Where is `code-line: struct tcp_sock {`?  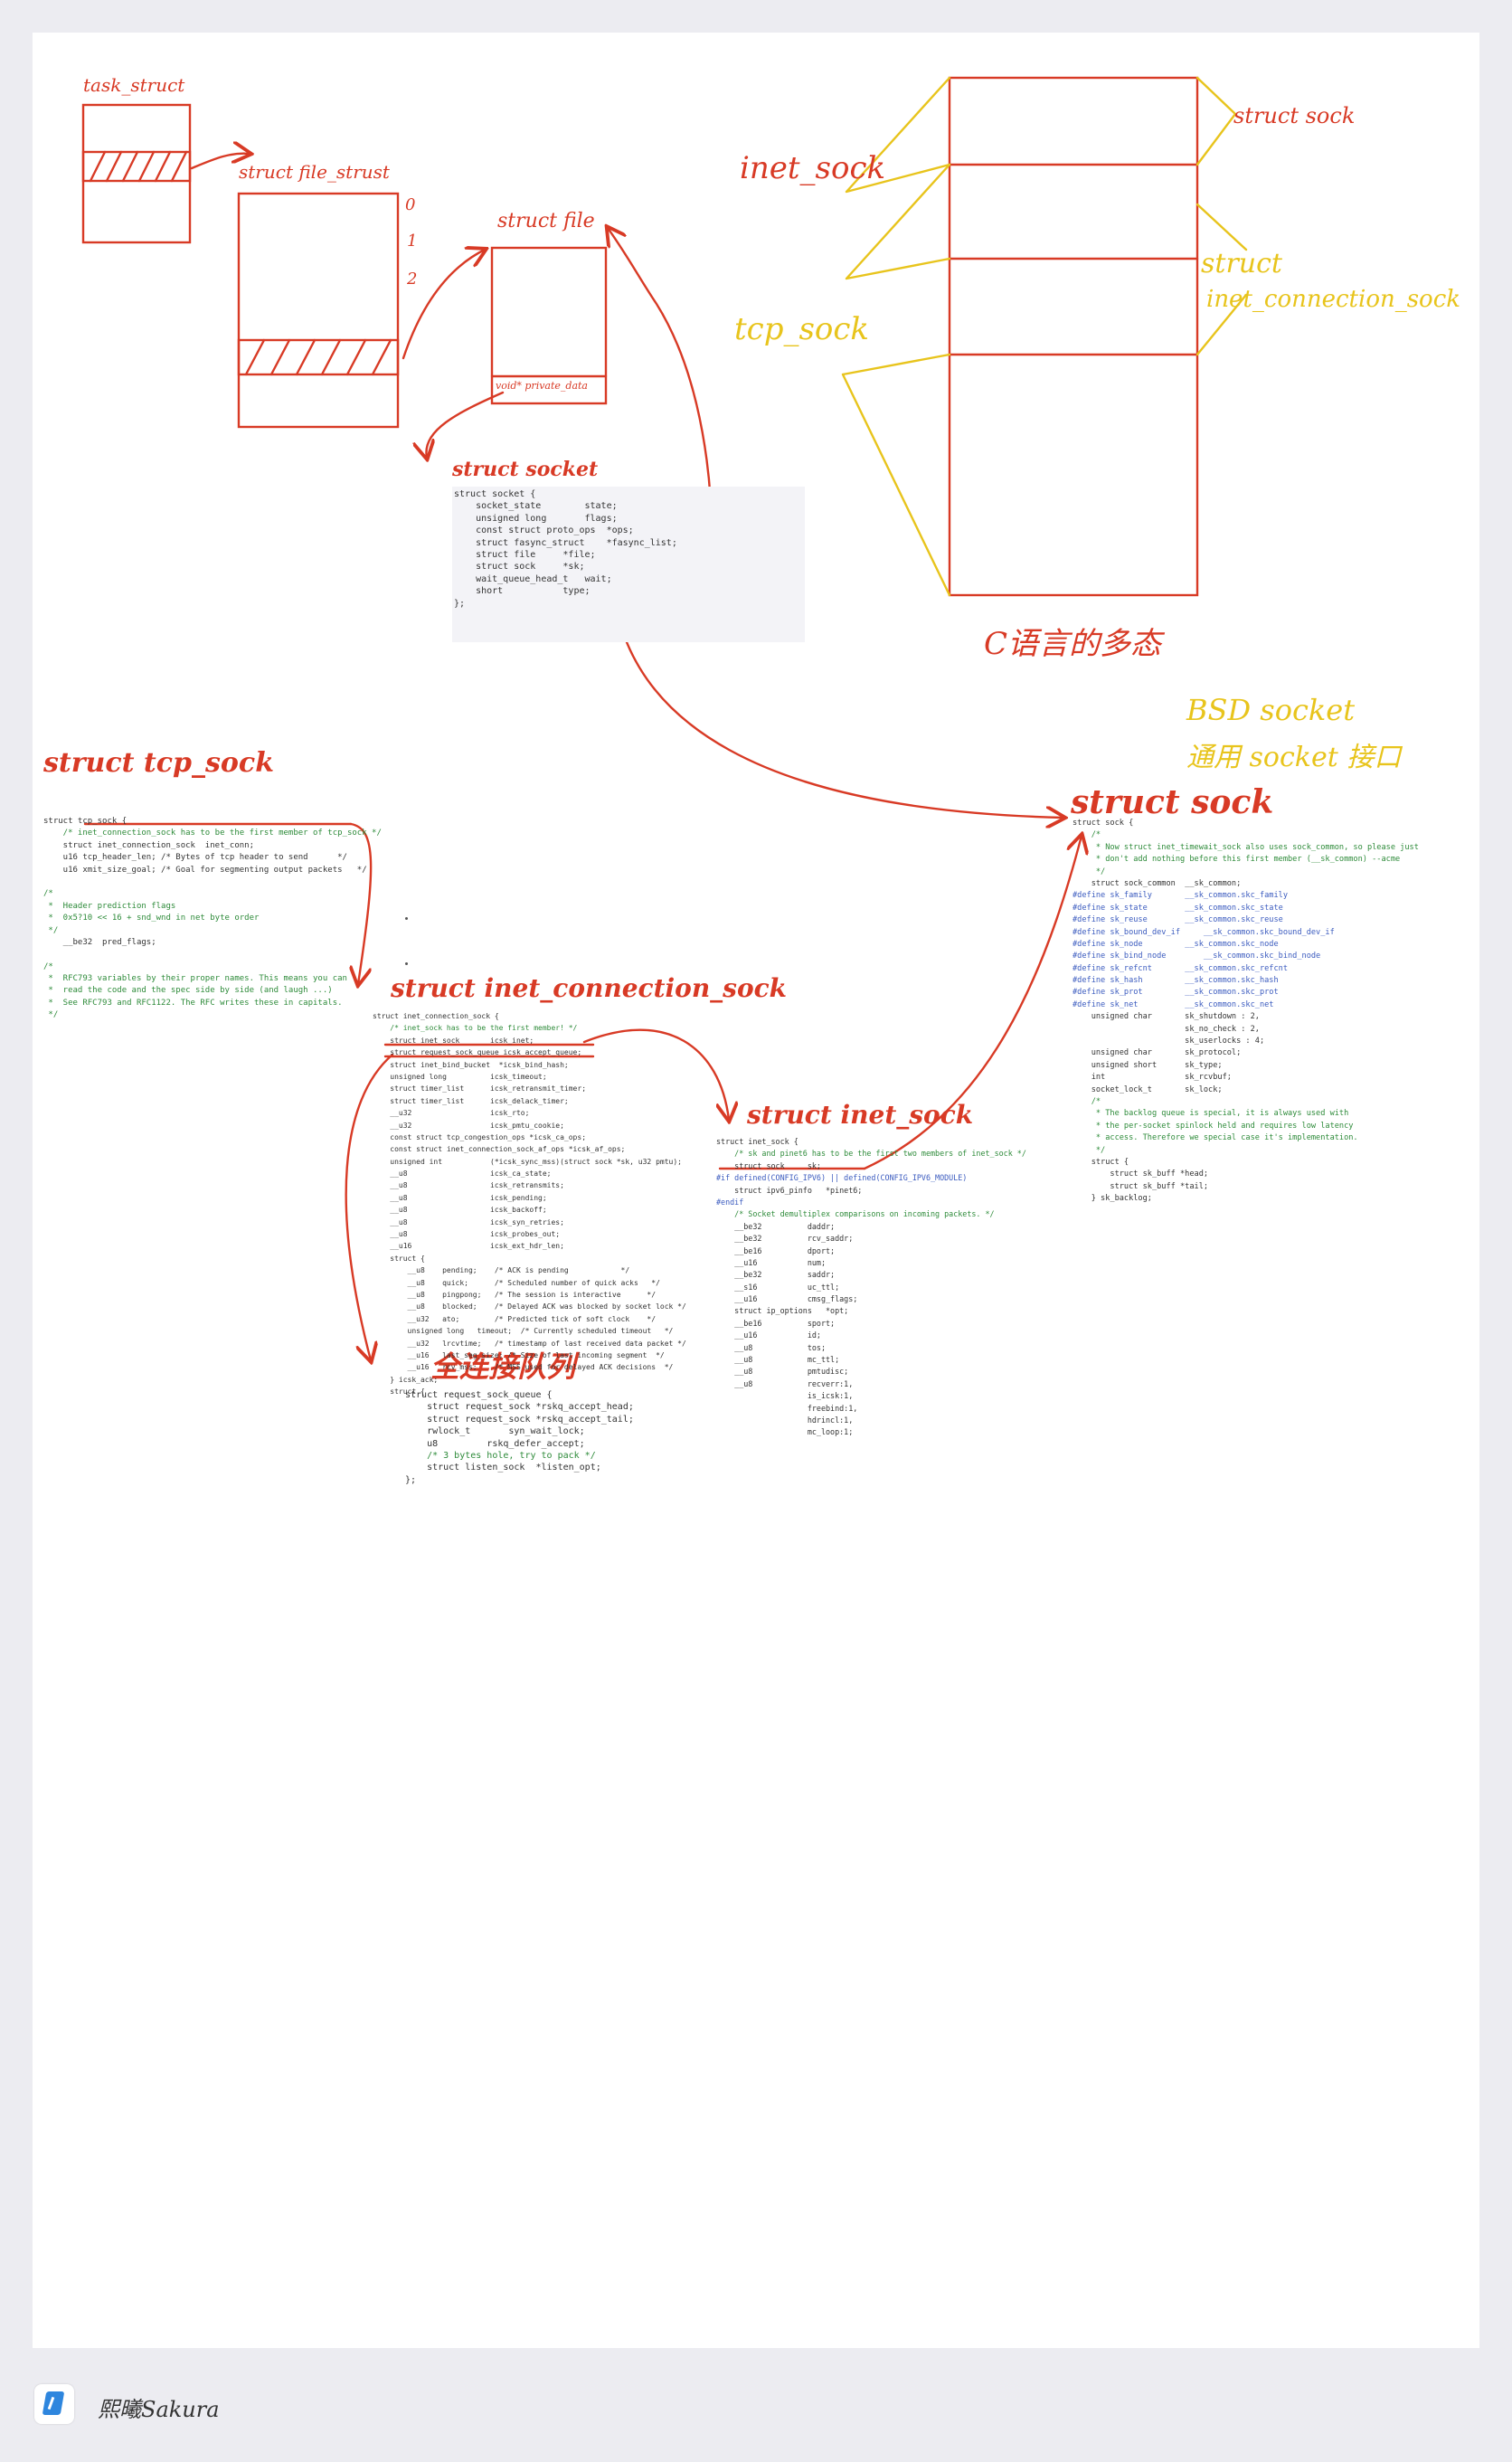 code-line: struct tcp_sock { is located at coordinates (85, 821).